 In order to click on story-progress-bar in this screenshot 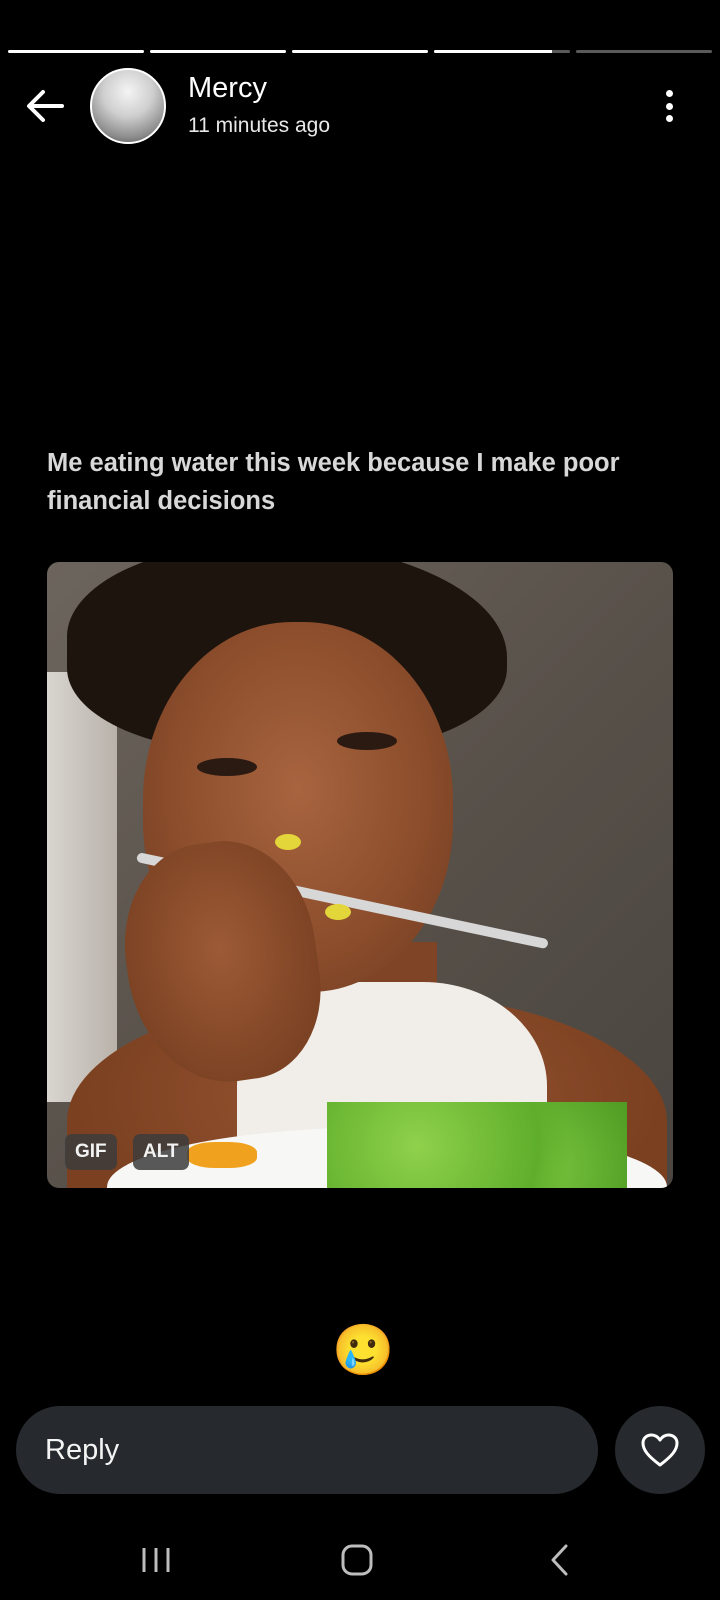, I will do `click(360, 51)`.